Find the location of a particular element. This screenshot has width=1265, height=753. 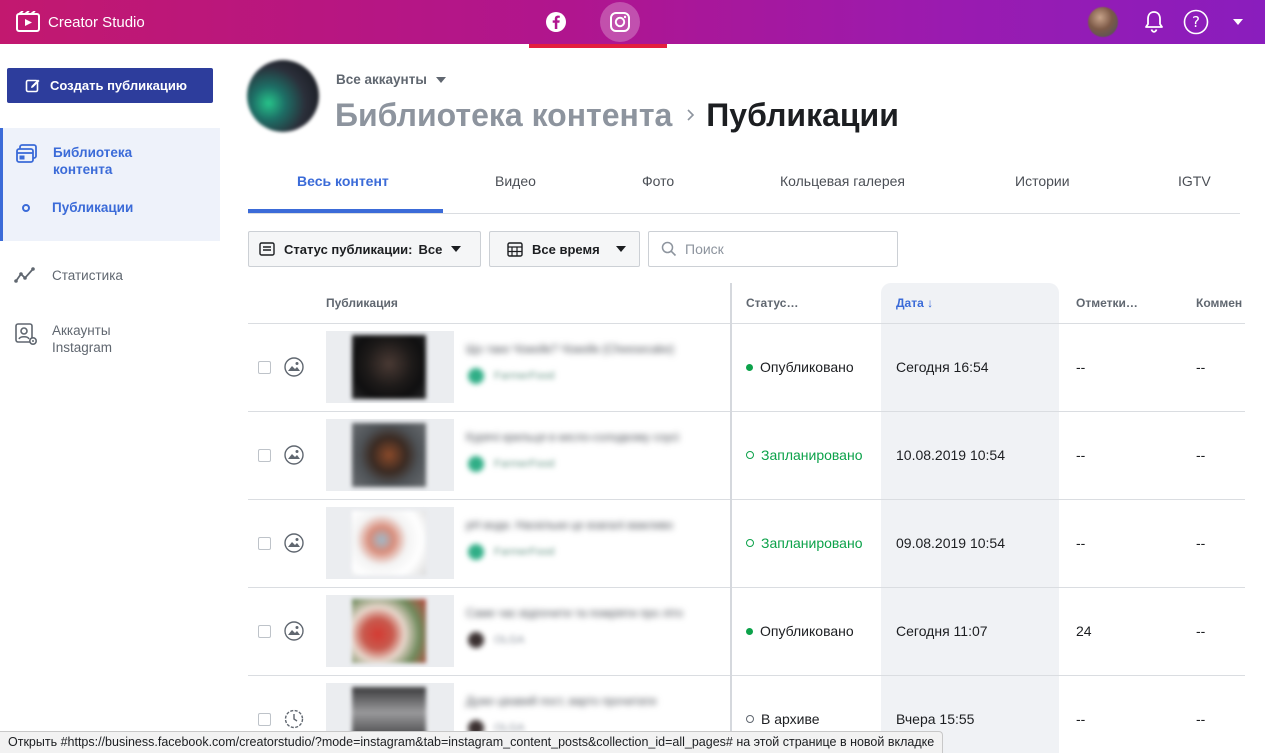

selected-dot-icon is located at coordinates (26, 207).